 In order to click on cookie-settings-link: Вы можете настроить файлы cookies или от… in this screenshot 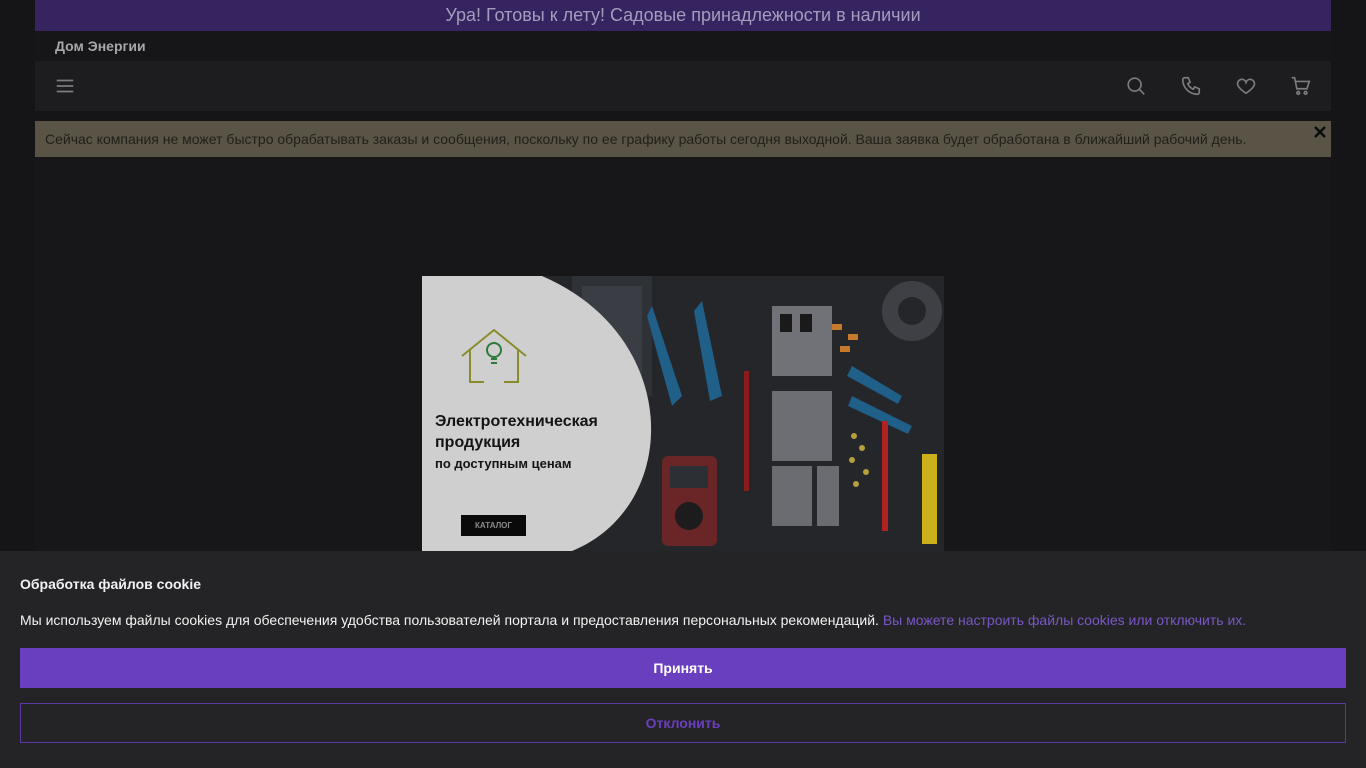, I will do `click(1064, 620)`.